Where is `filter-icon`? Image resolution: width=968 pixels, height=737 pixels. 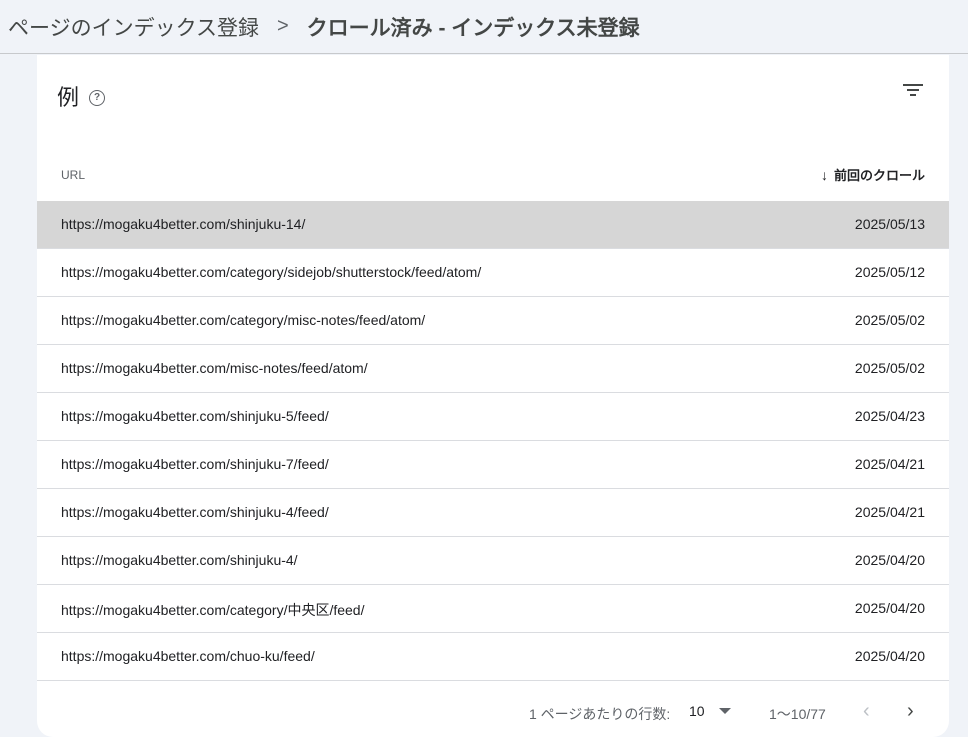
filter-icon is located at coordinates (913, 90).